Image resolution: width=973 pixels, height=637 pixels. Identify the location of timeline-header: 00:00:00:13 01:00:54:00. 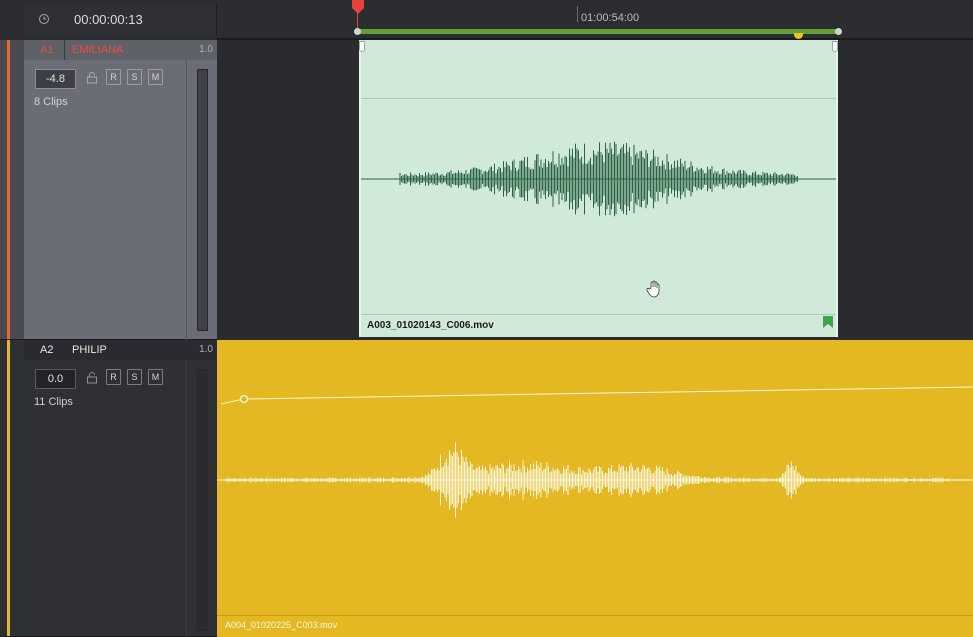
(486, 20).